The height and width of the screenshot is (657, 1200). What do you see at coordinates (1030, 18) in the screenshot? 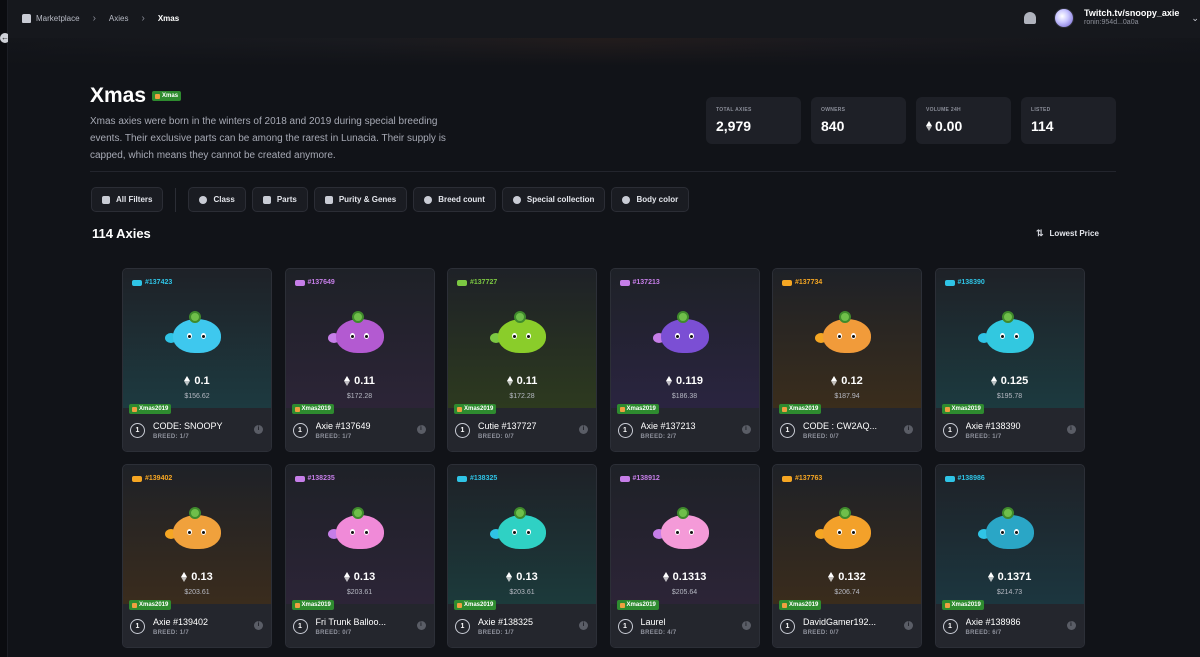
I see `notification-bell-icon` at bounding box center [1030, 18].